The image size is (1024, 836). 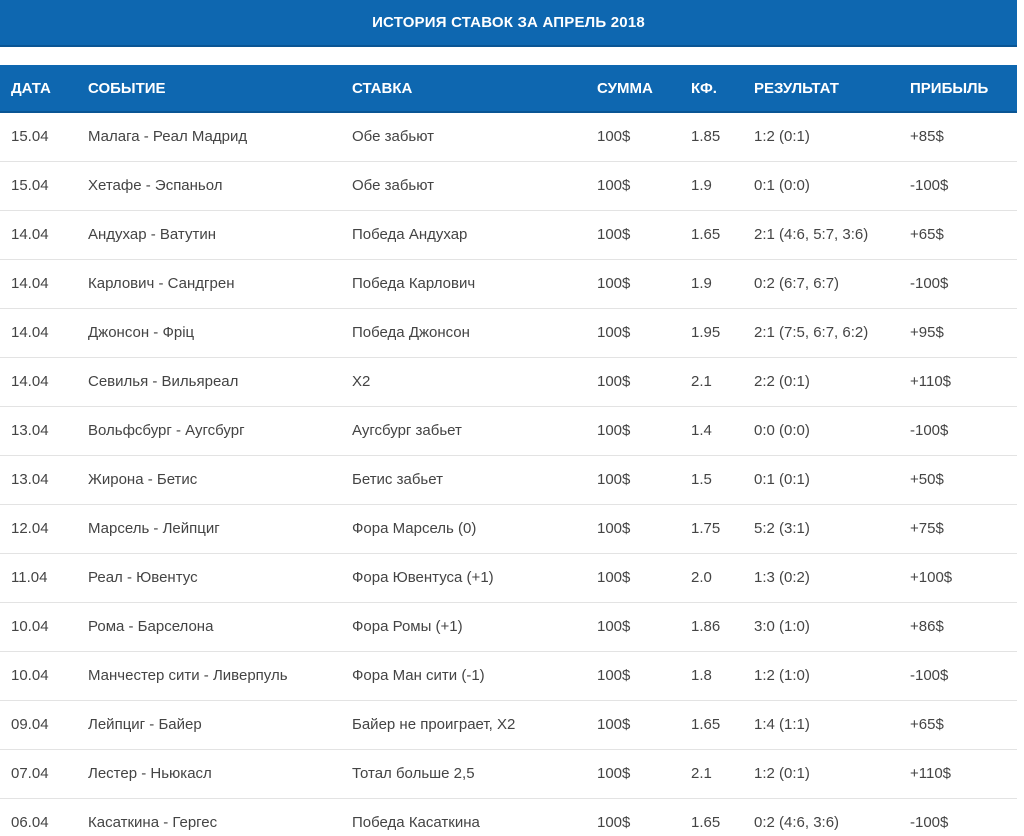 I want to click on cell-result: 0:0 (0:0), so click(x=821, y=431).